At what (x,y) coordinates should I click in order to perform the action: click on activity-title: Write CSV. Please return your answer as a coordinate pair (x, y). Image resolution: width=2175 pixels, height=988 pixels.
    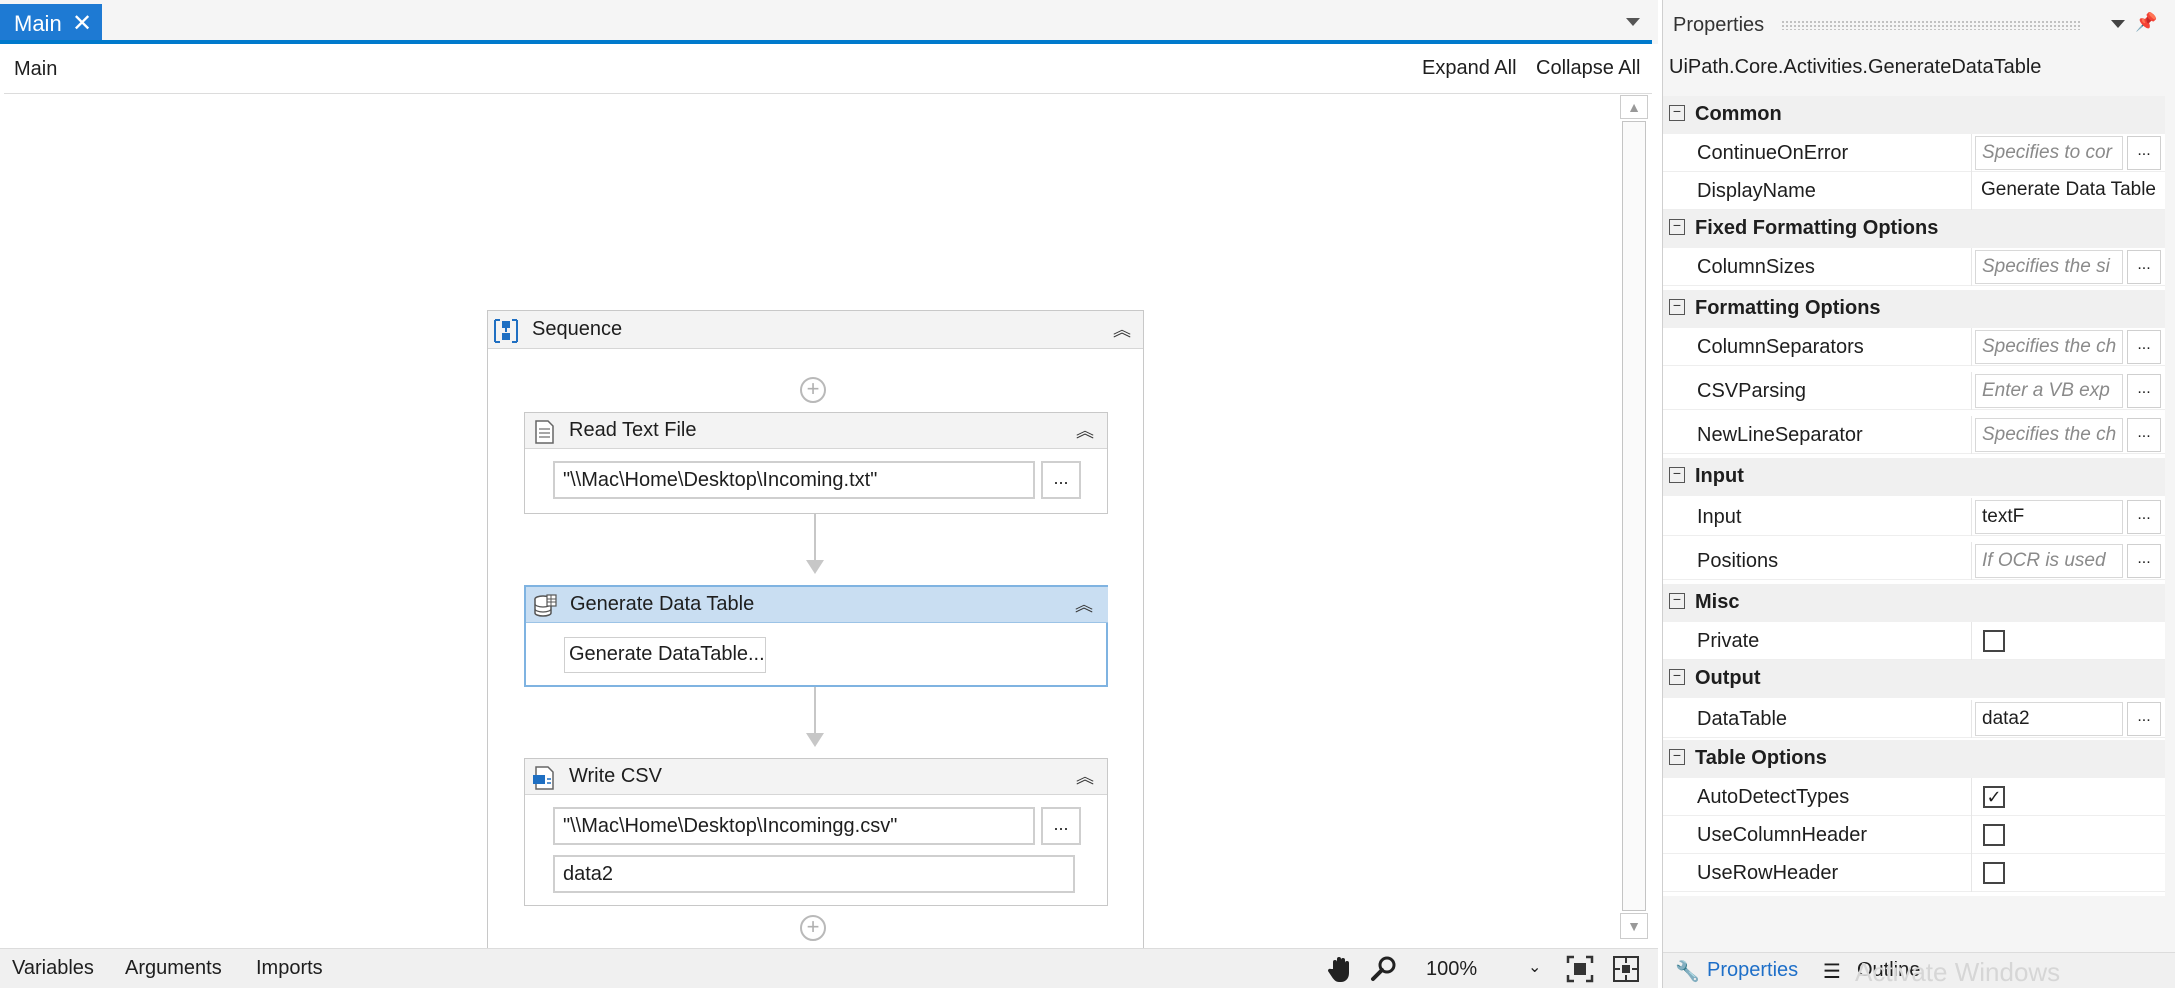
    Looking at the image, I should click on (615, 776).